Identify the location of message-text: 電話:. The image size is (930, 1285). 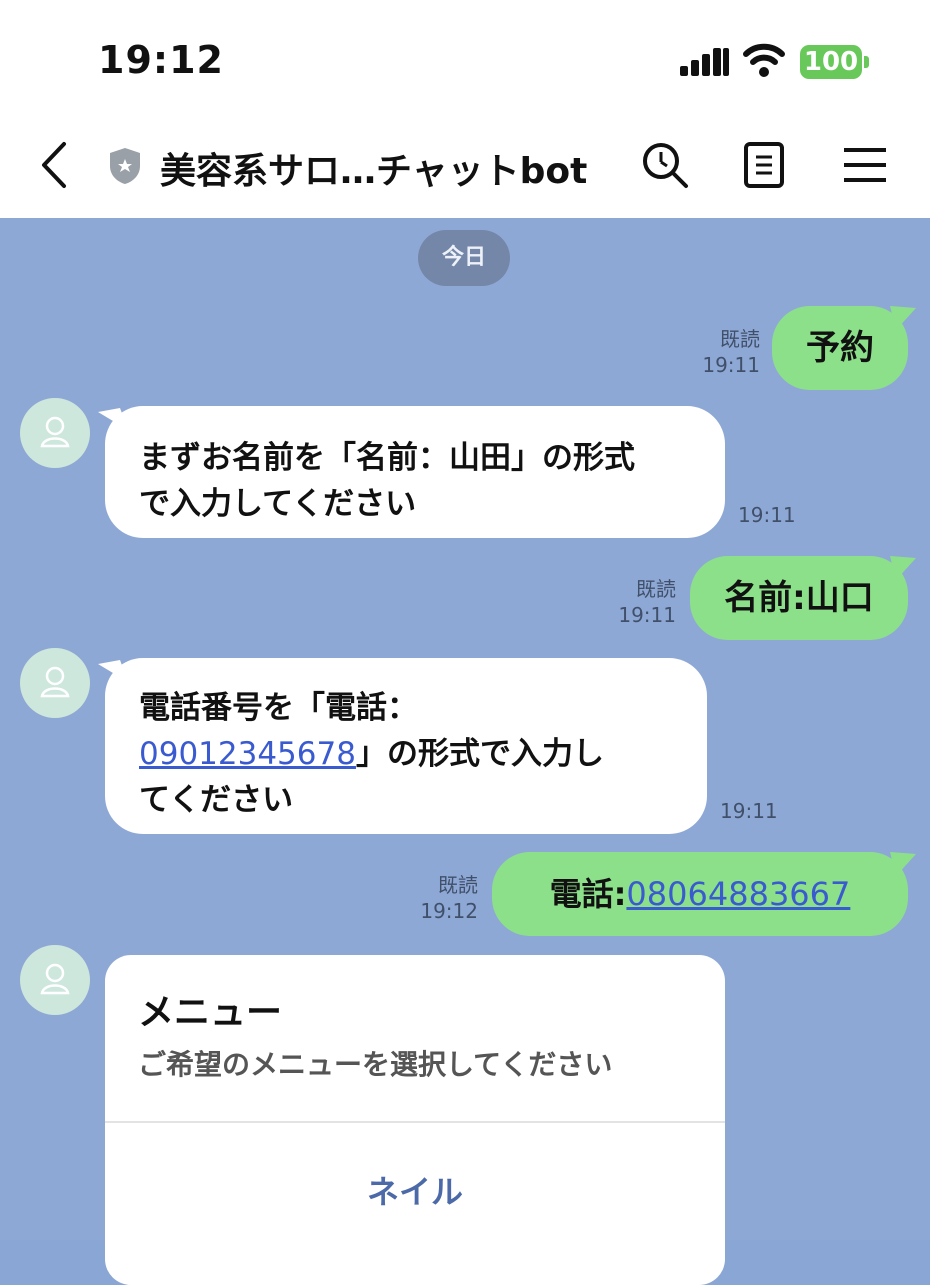
(588, 894).